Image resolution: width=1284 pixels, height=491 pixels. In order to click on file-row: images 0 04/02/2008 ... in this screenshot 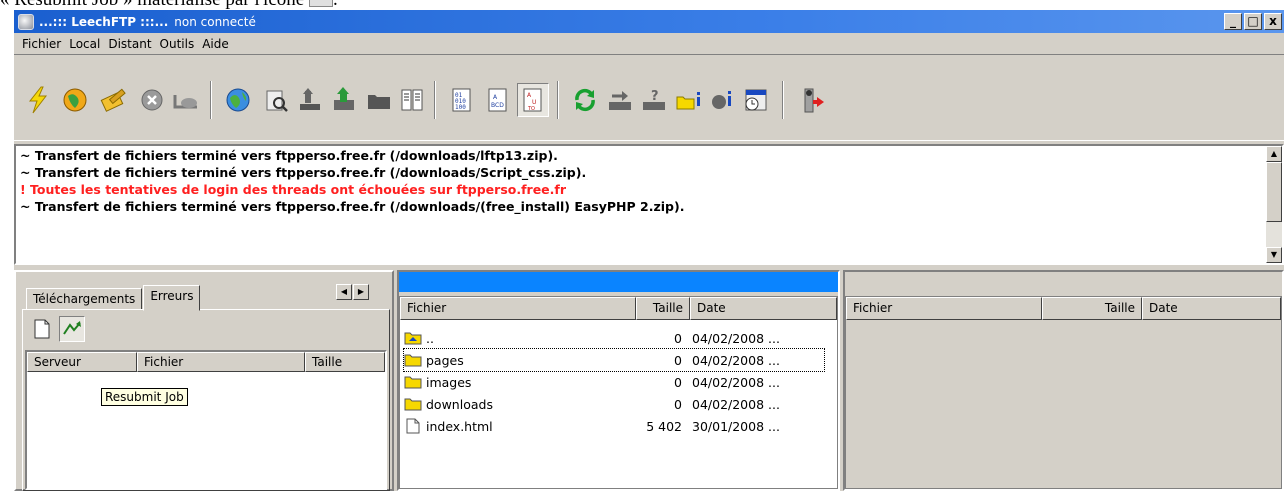, I will do `click(614, 382)`.